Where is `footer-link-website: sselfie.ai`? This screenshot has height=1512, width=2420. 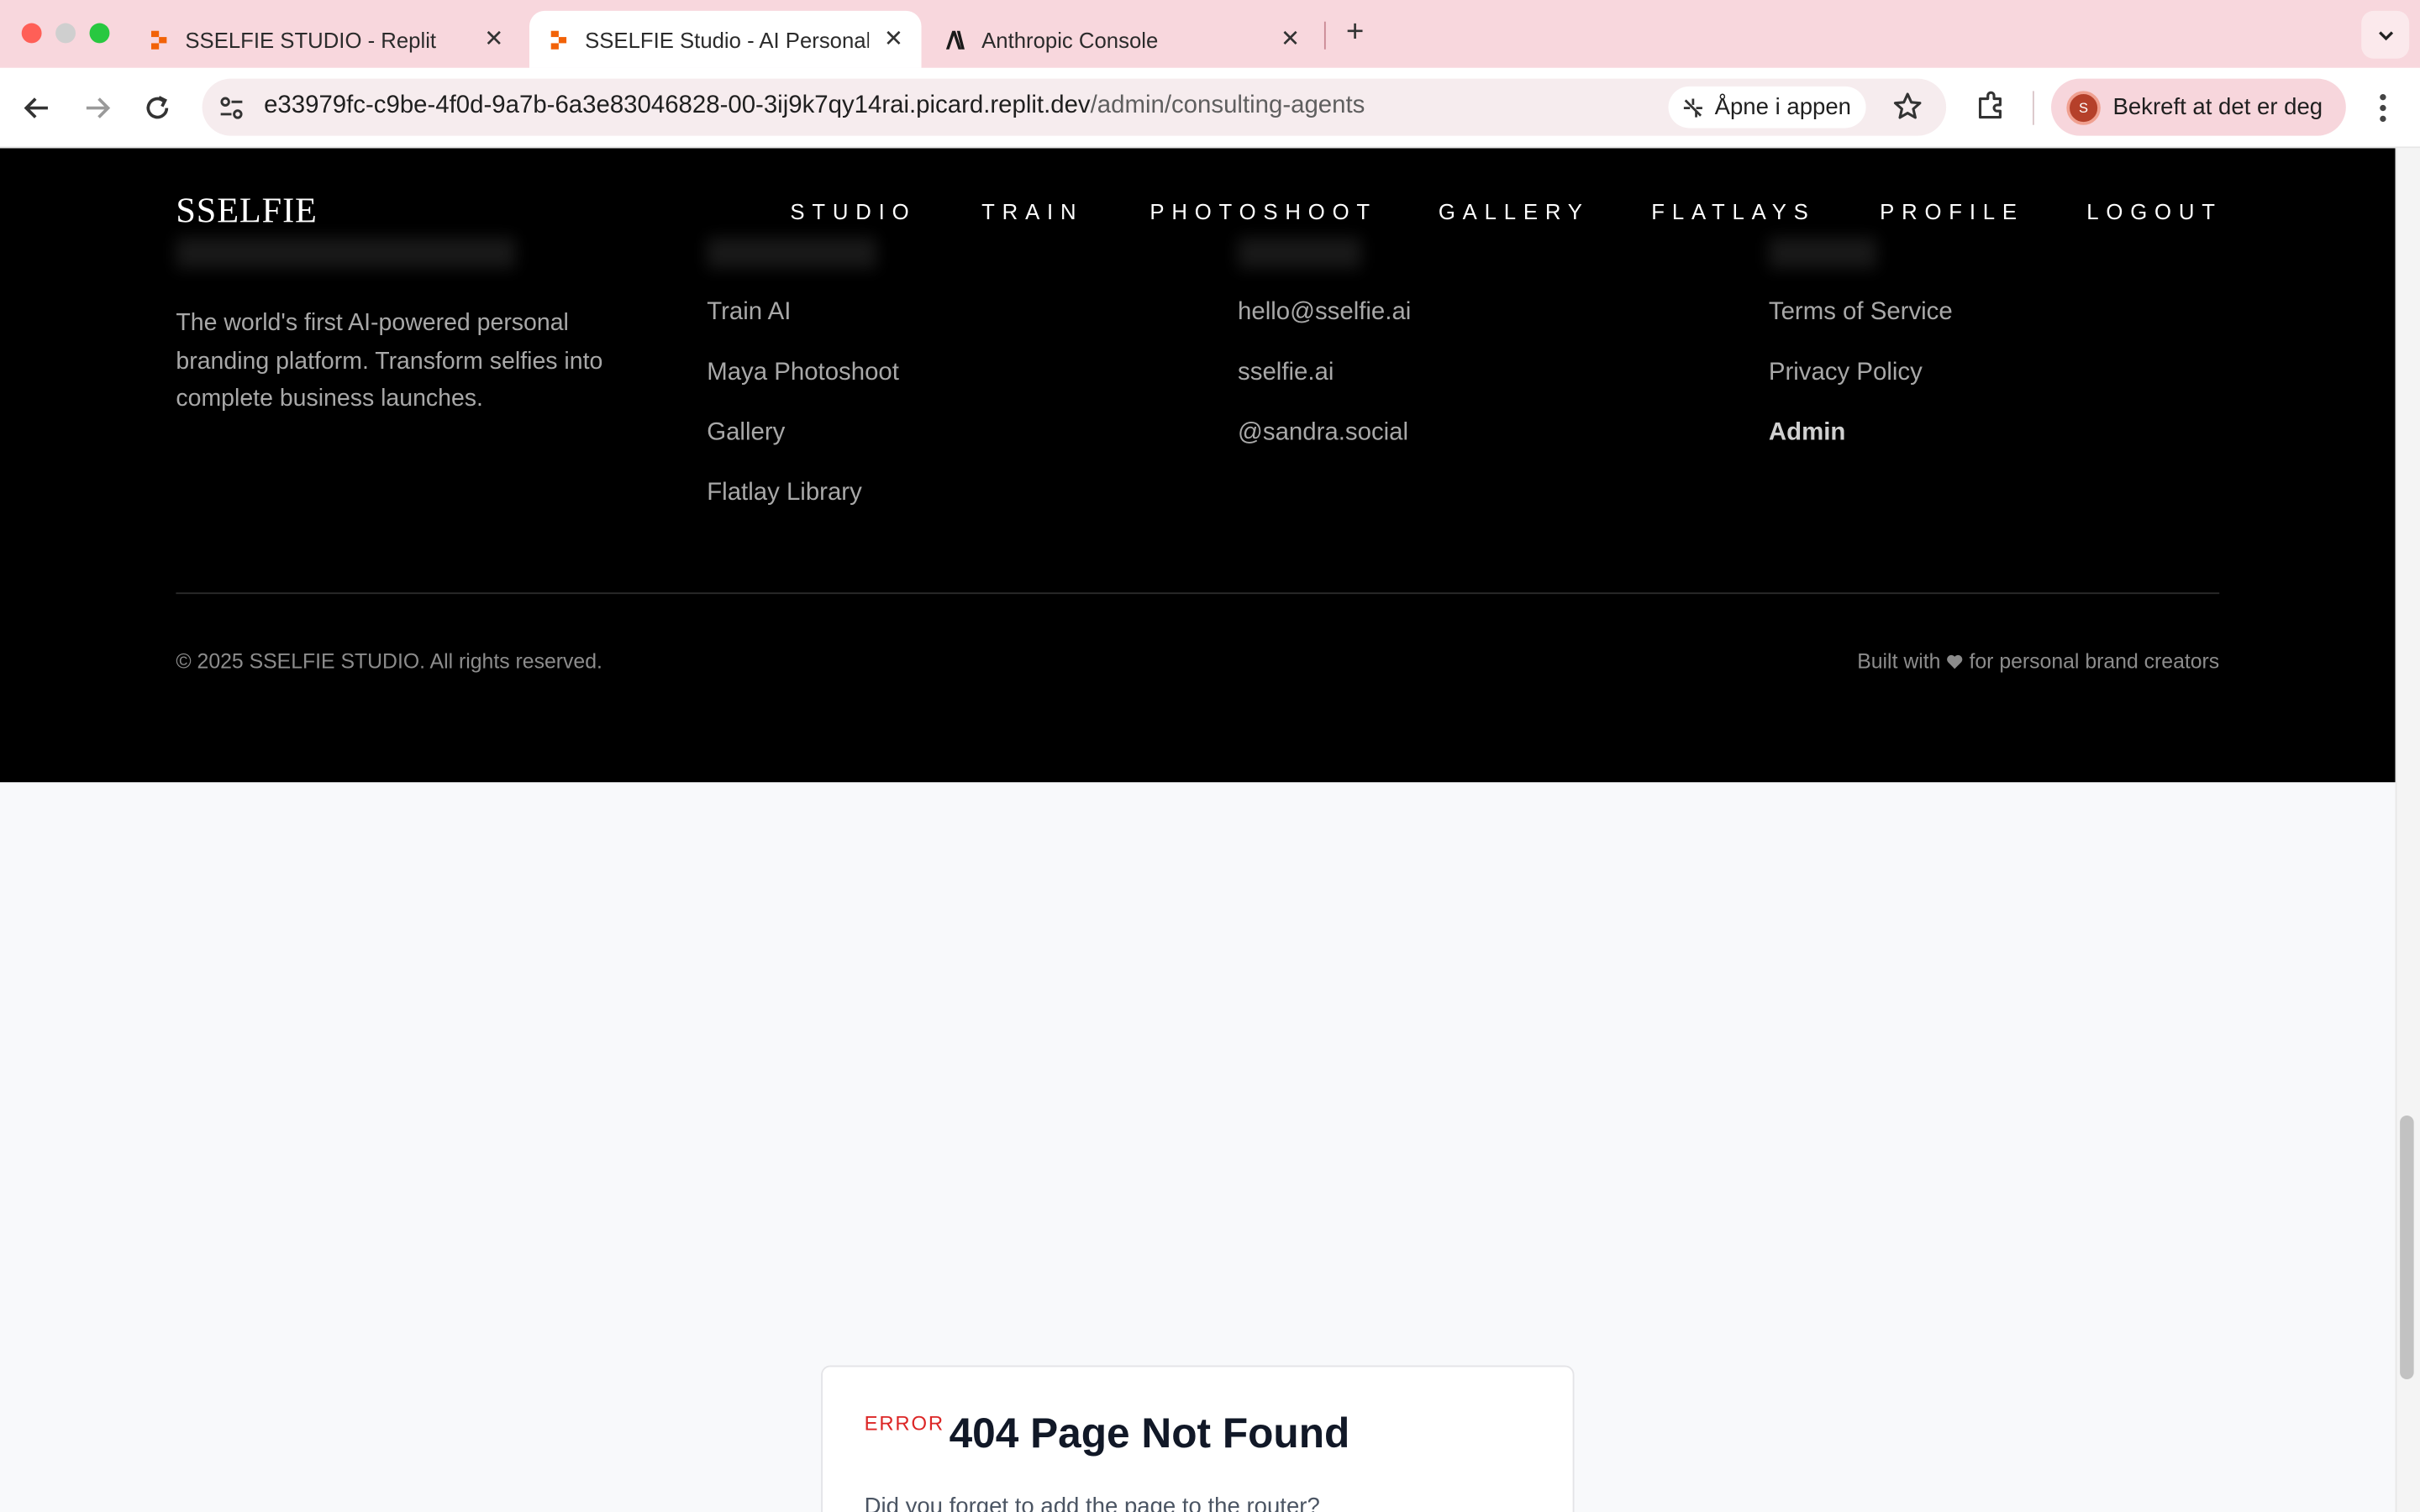 footer-link-website: sselfie.ai is located at coordinates (1286, 373).